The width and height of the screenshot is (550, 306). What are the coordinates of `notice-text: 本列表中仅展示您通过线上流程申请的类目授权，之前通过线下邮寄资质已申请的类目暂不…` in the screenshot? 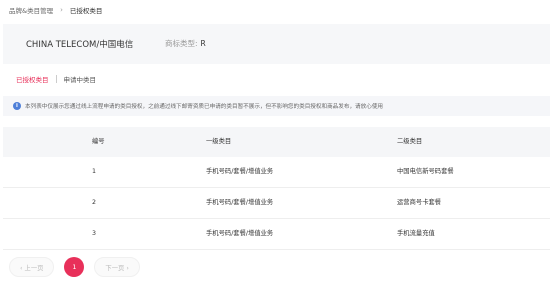 It's located at (204, 107).